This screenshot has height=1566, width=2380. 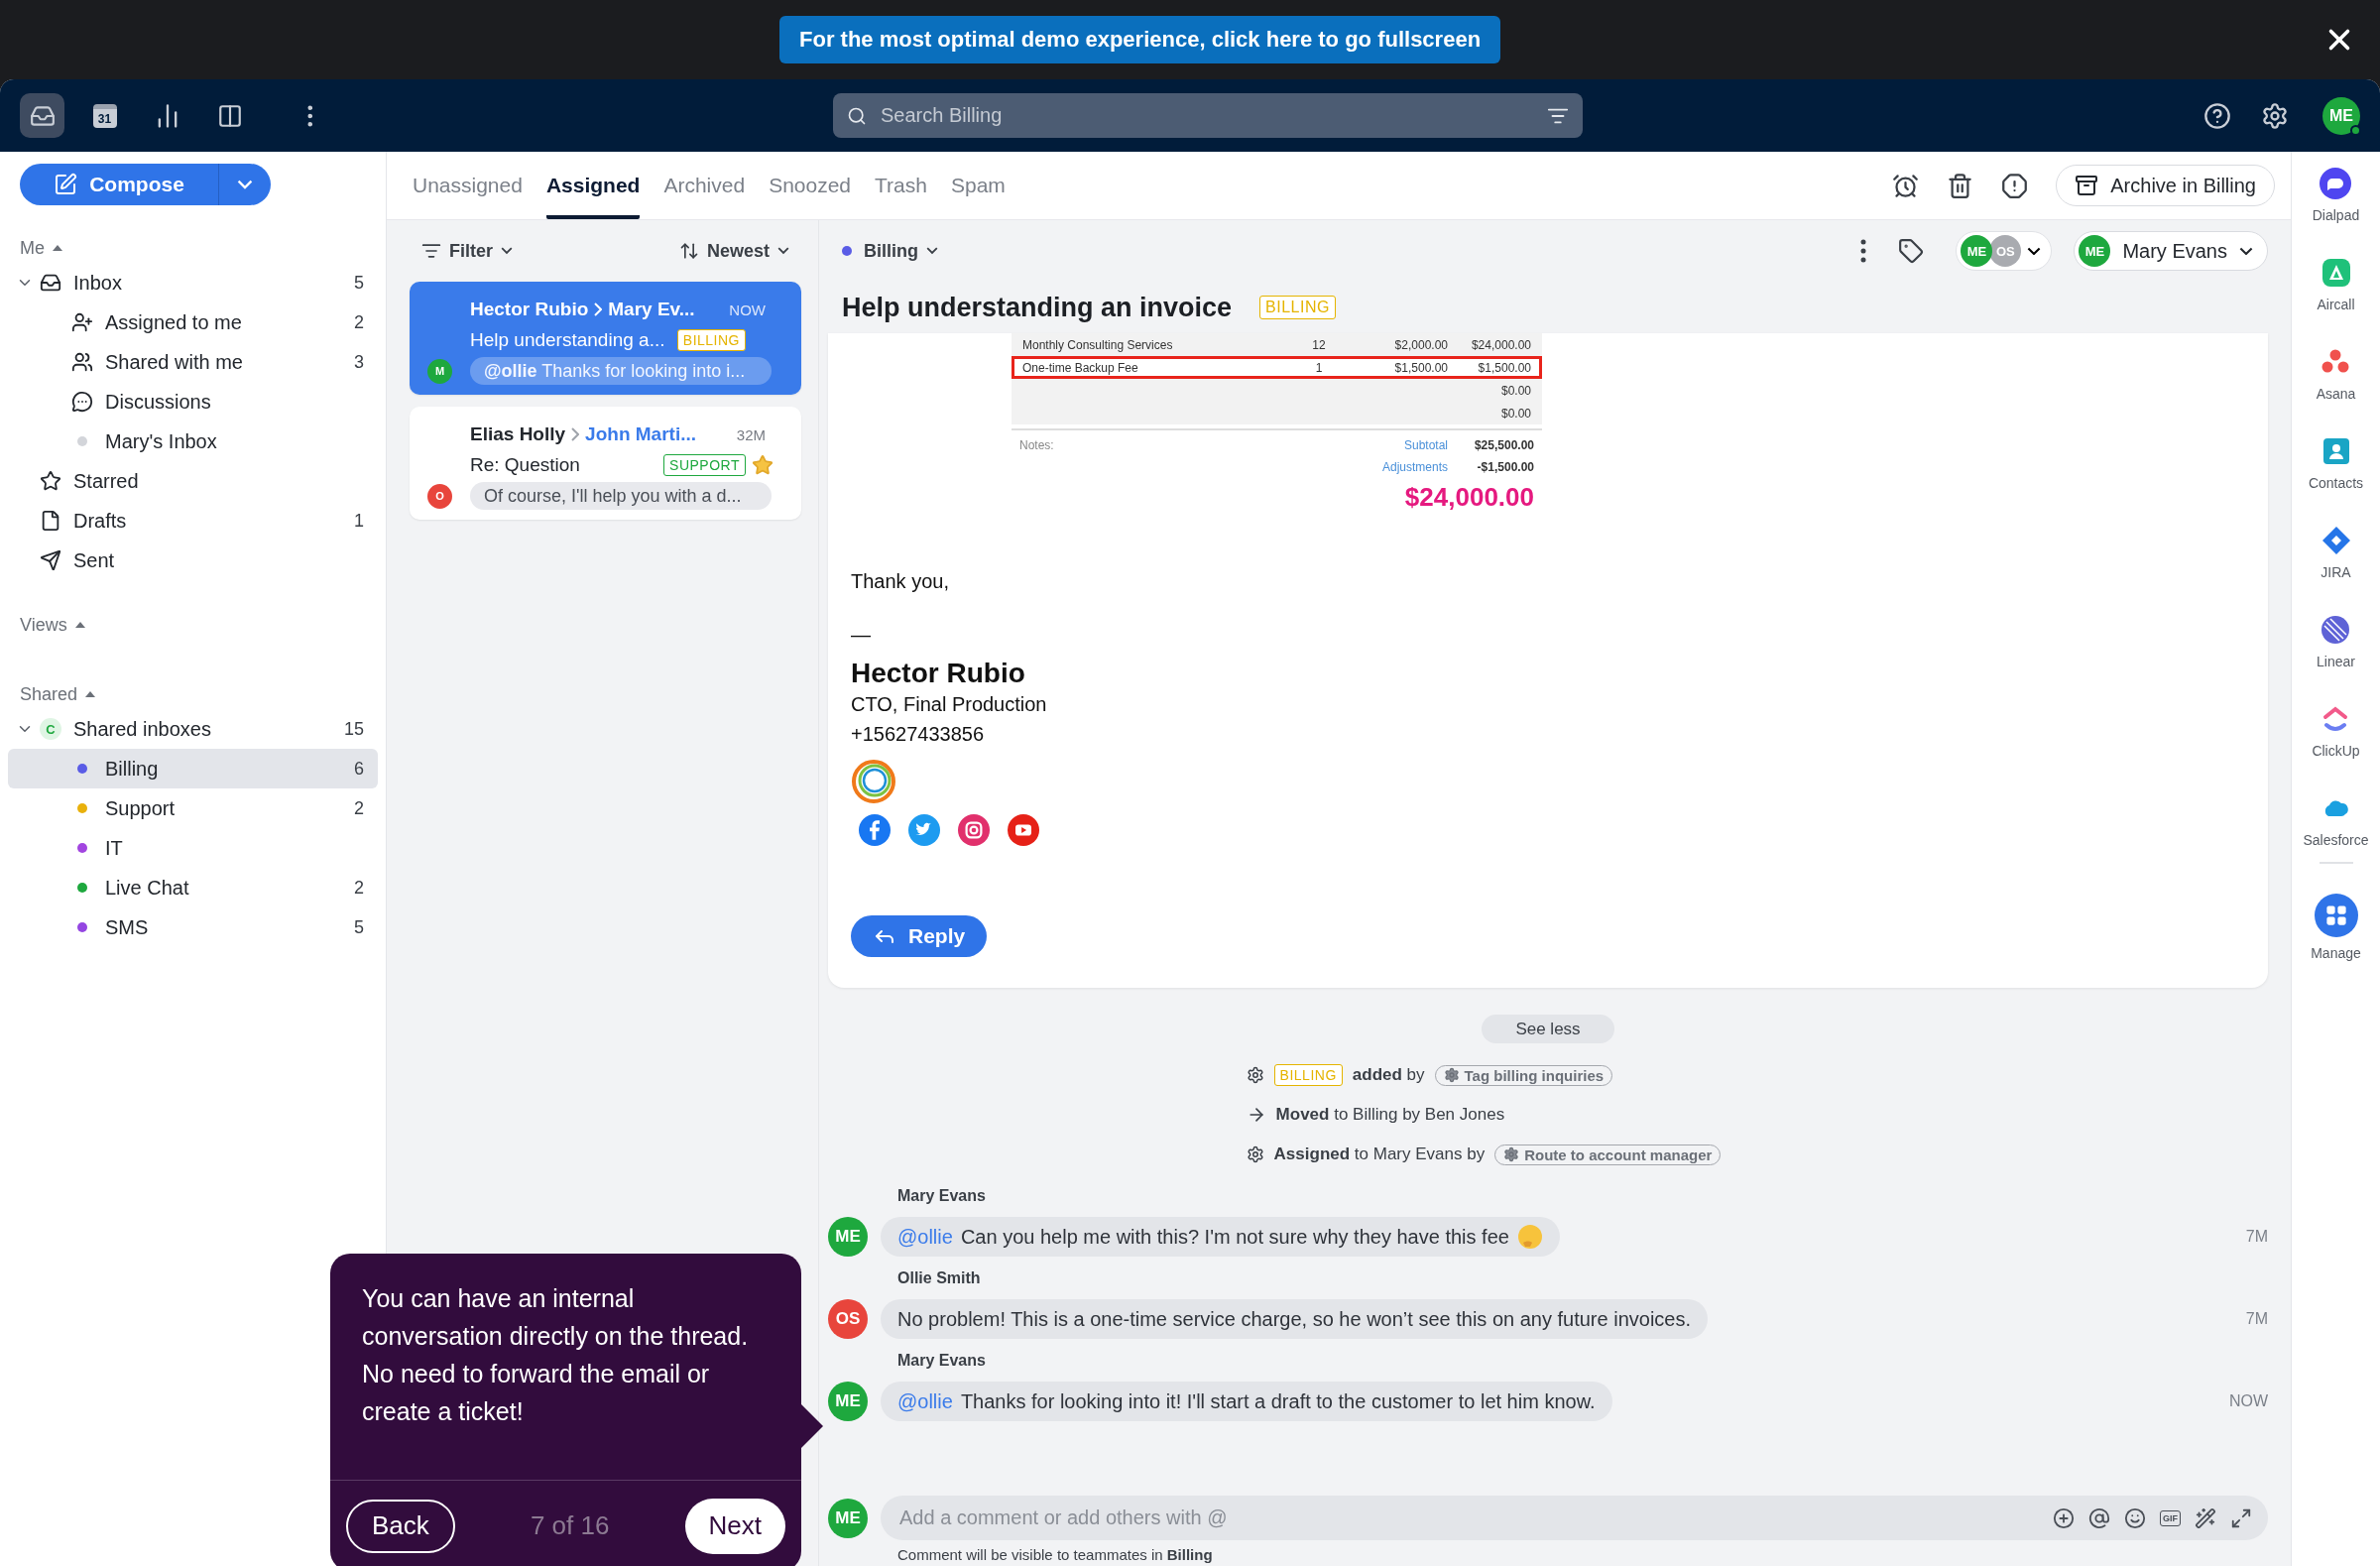 I want to click on search-field: Search Billing, so click(x=1208, y=115).